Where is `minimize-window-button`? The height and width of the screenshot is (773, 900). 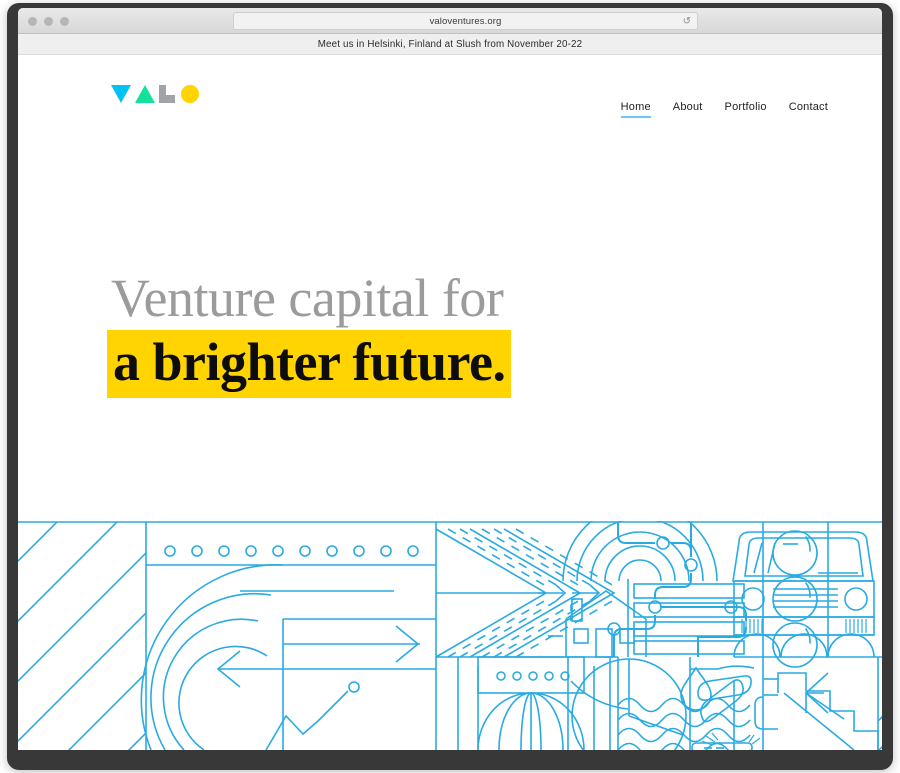 minimize-window-button is located at coordinates (48, 21).